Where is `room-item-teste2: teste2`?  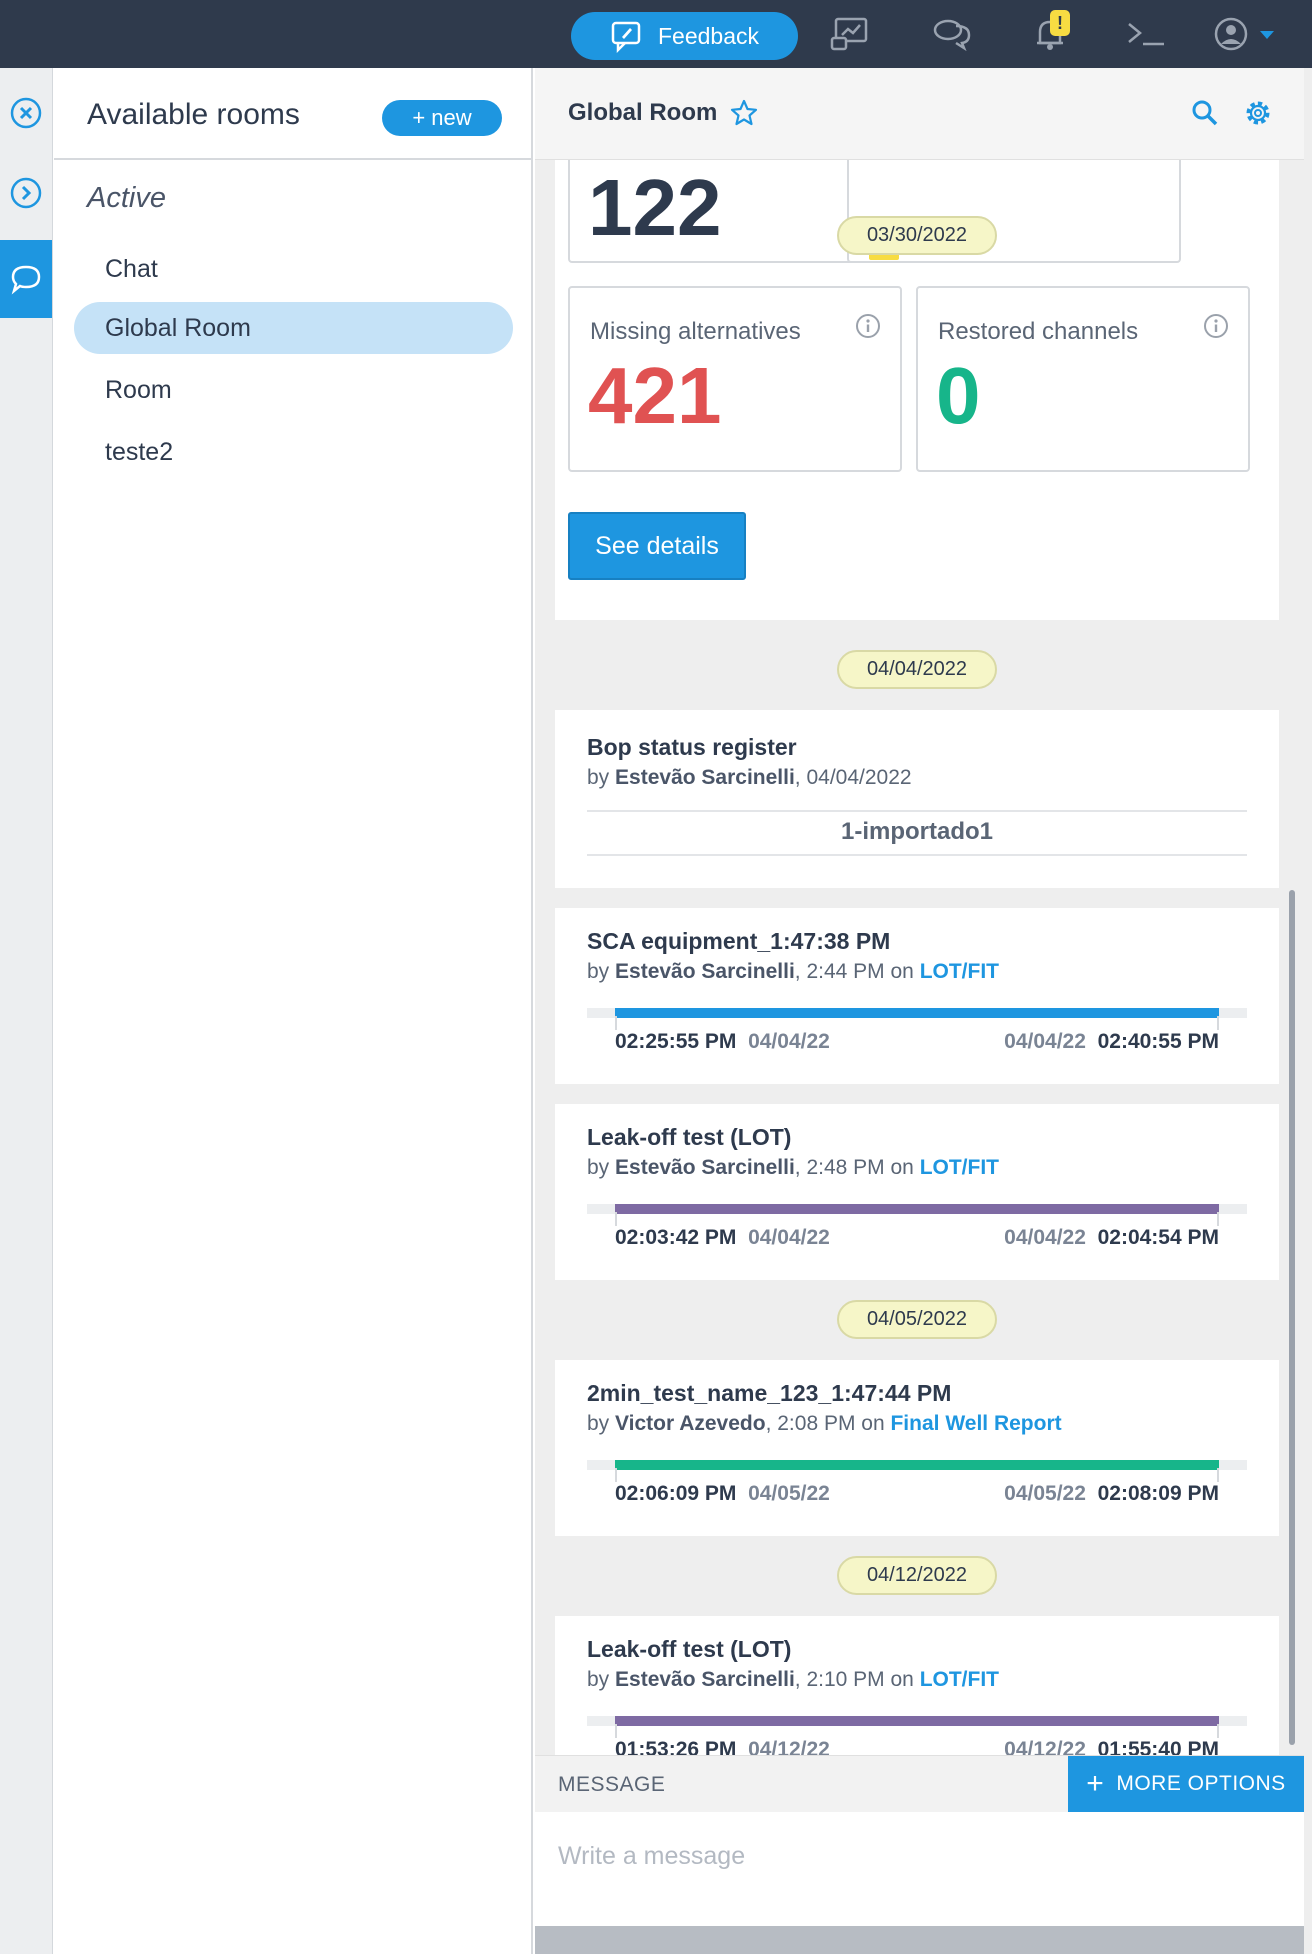 room-item-teste2: teste2 is located at coordinates (293, 452).